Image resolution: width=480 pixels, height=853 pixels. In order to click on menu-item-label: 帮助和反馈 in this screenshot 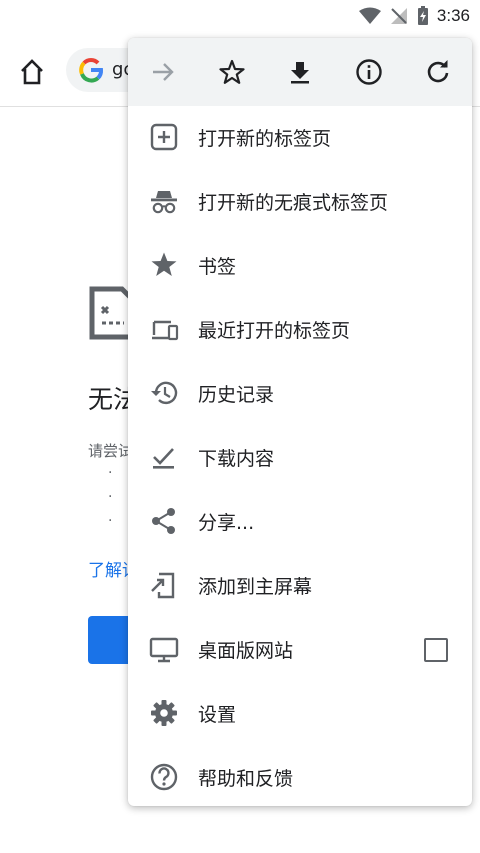, I will do `click(246, 779)`.